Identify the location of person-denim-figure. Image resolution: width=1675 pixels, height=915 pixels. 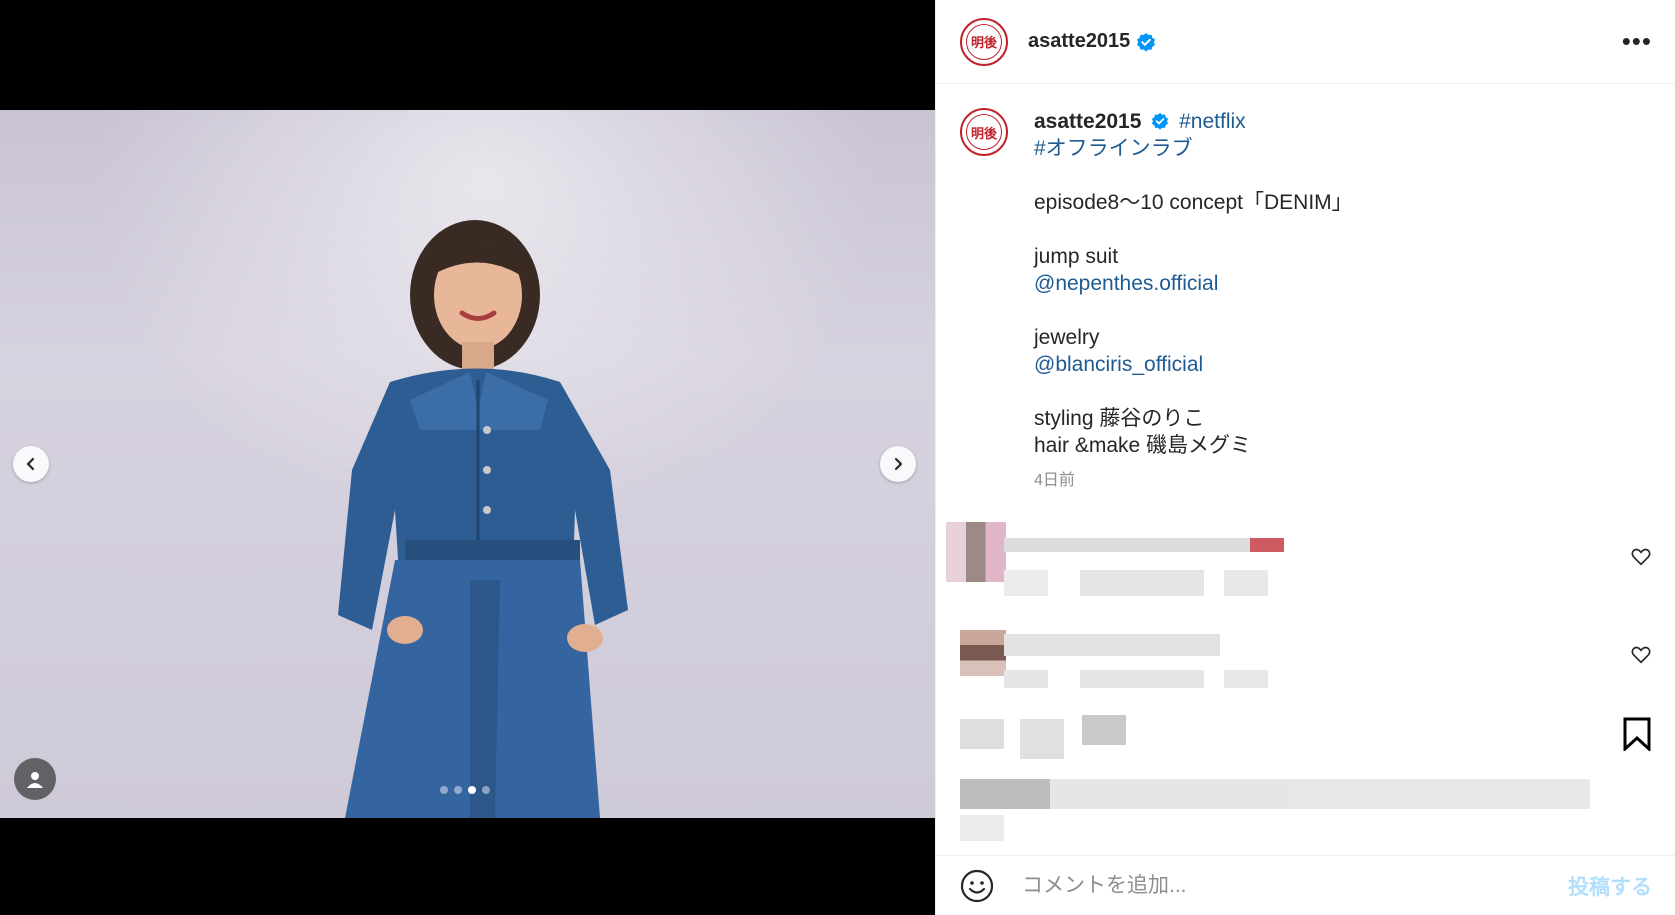
(483, 519).